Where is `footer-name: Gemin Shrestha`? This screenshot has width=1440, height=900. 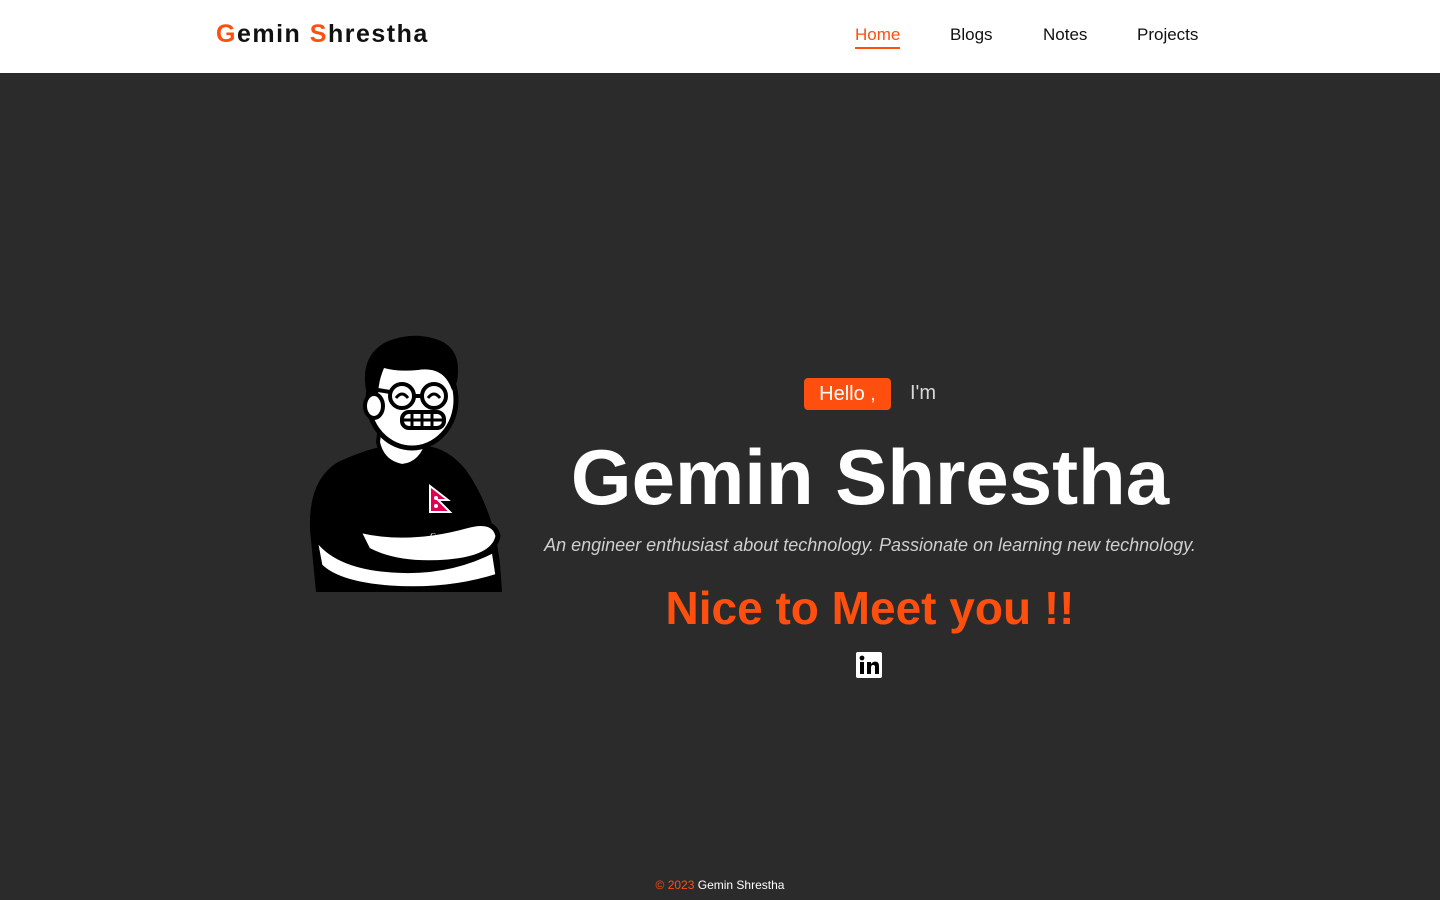 footer-name: Gemin Shrestha is located at coordinates (741, 885).